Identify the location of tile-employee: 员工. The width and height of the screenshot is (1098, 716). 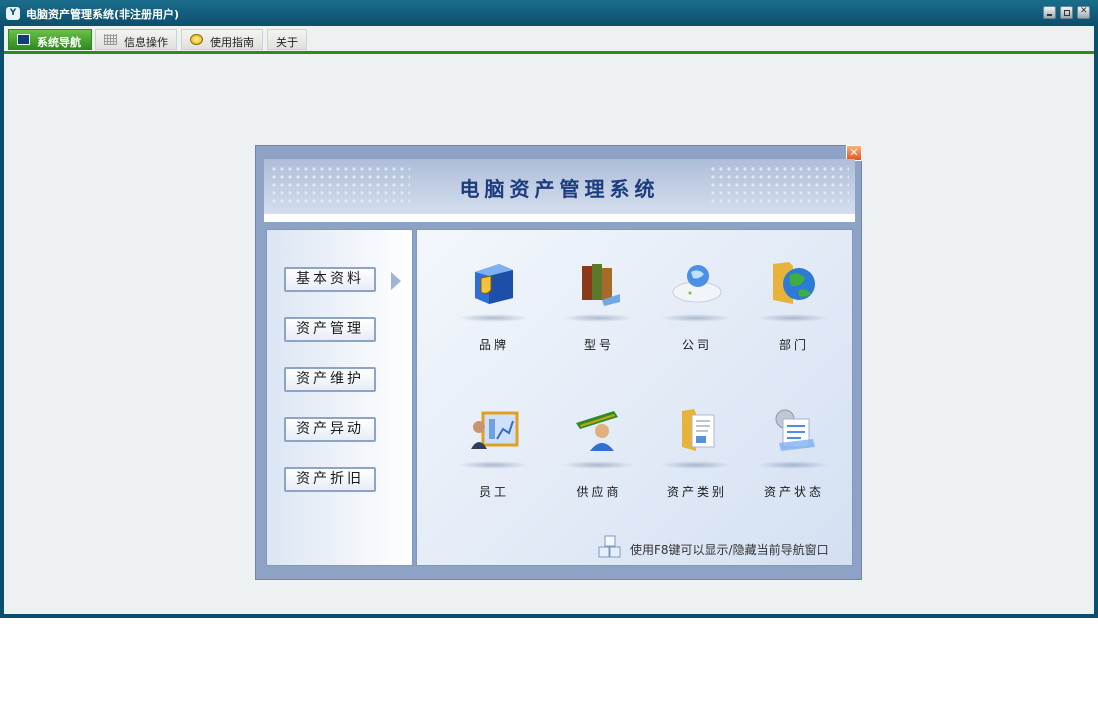
(489, 460).